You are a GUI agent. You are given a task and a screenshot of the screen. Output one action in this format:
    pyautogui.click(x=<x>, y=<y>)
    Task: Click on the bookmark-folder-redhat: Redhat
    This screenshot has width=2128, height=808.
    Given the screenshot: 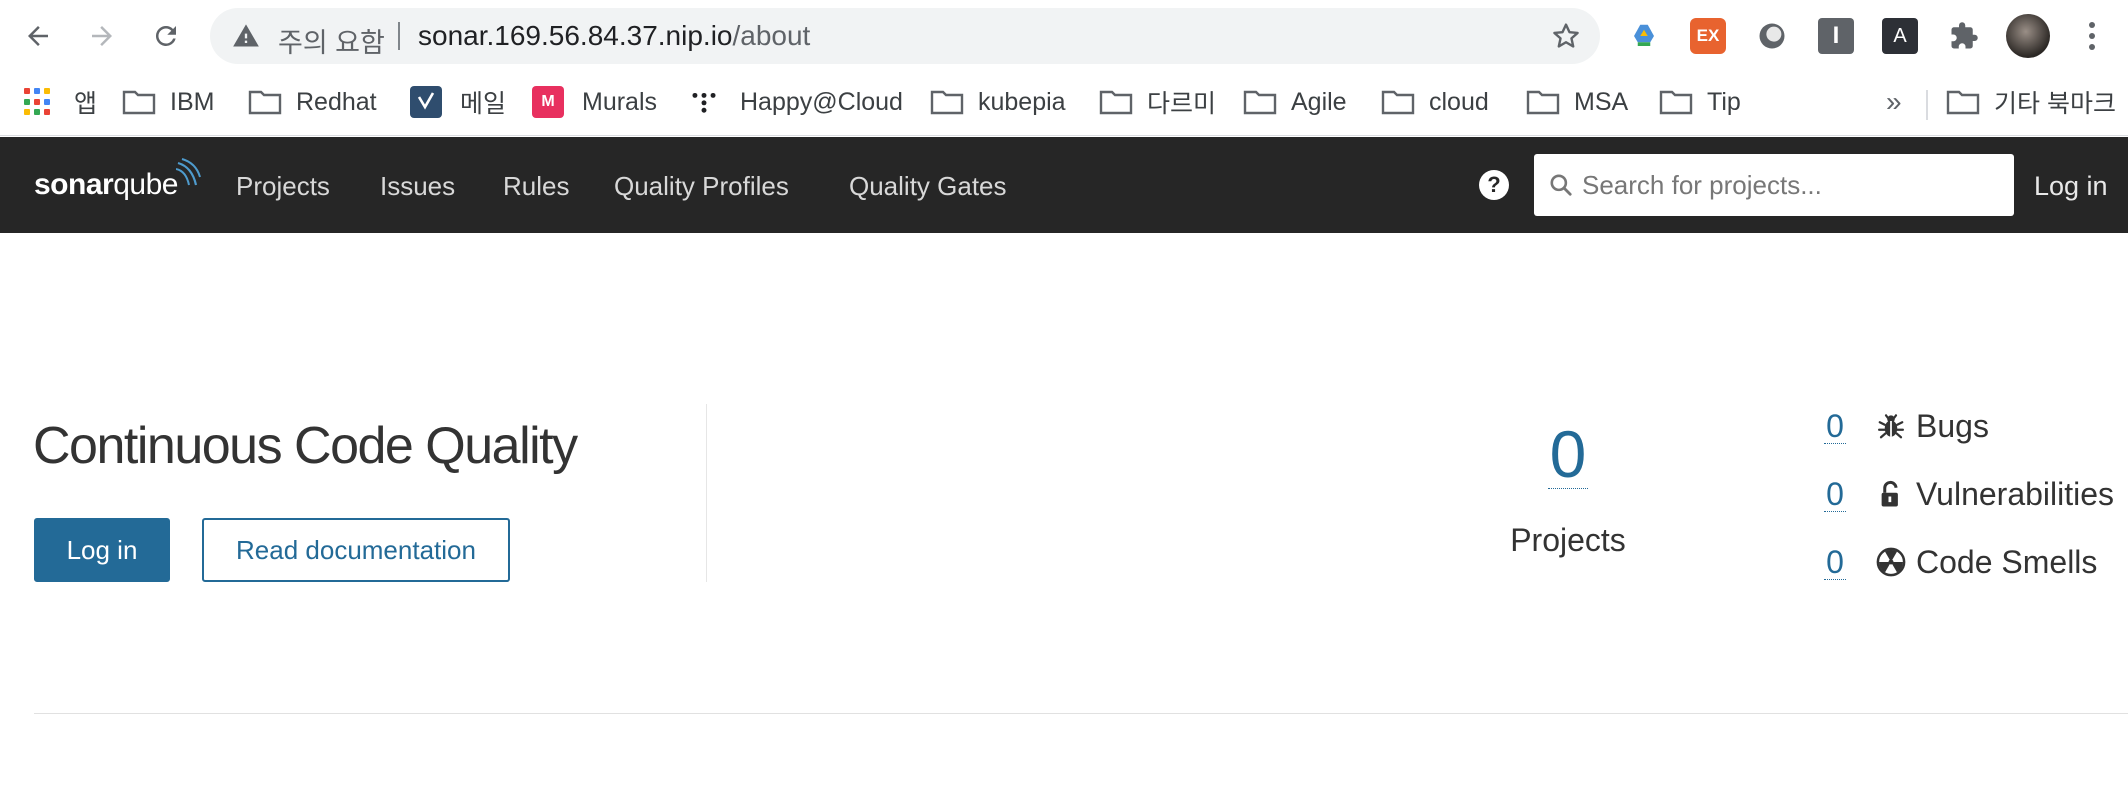 What is the action you would take?
    pyautogui.click(x=312, y=102)
    